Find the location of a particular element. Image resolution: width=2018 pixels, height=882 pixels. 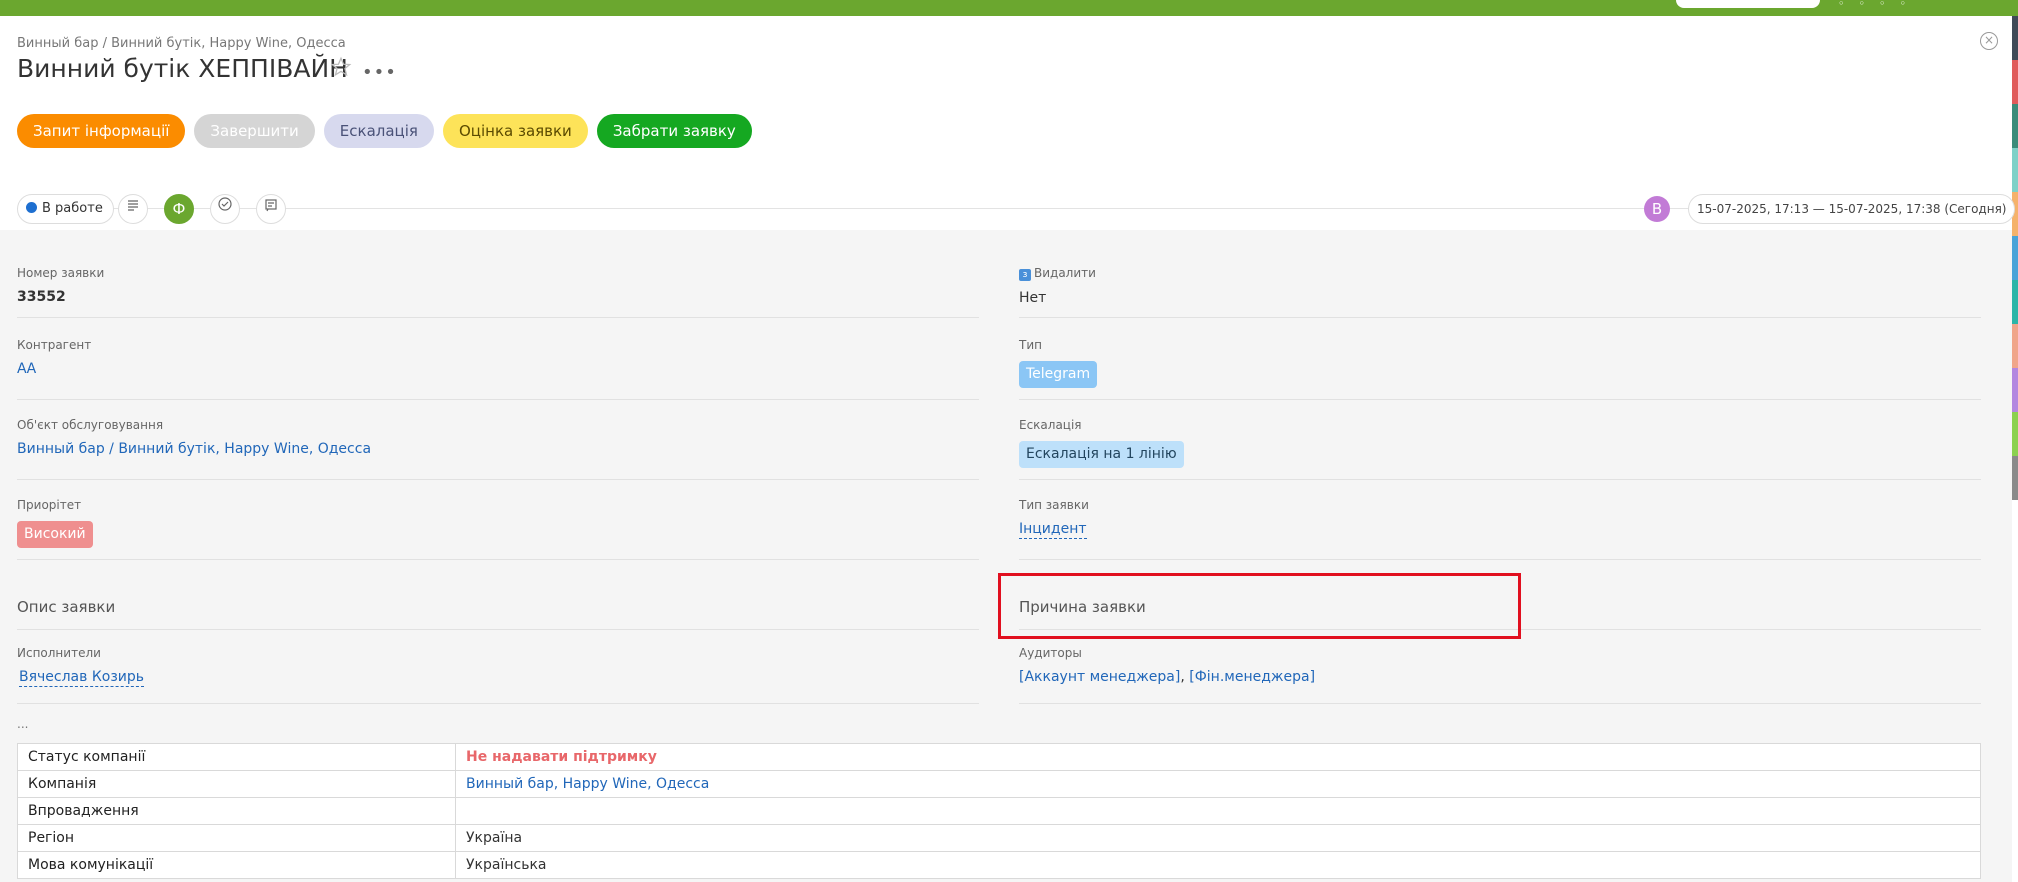

field-type: Тип Telegram is located at coordinates (1500, 369).